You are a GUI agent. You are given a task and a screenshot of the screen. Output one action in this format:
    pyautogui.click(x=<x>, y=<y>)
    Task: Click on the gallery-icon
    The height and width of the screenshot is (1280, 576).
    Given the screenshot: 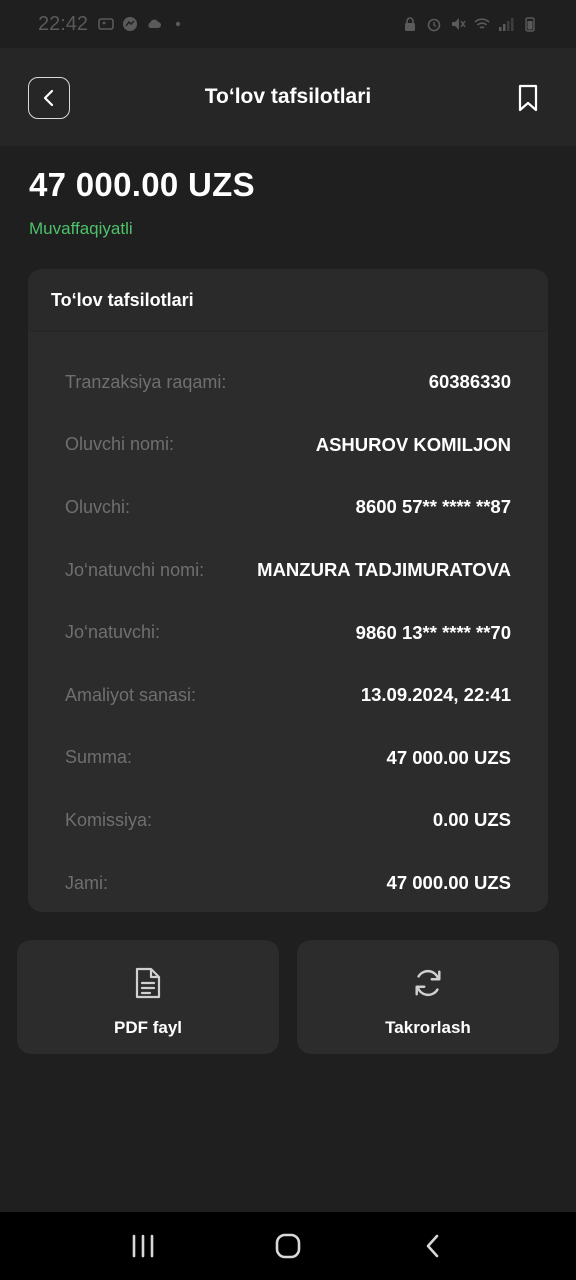 What is the action you would take?
    pyautogui.click(x=106, y=24)
    